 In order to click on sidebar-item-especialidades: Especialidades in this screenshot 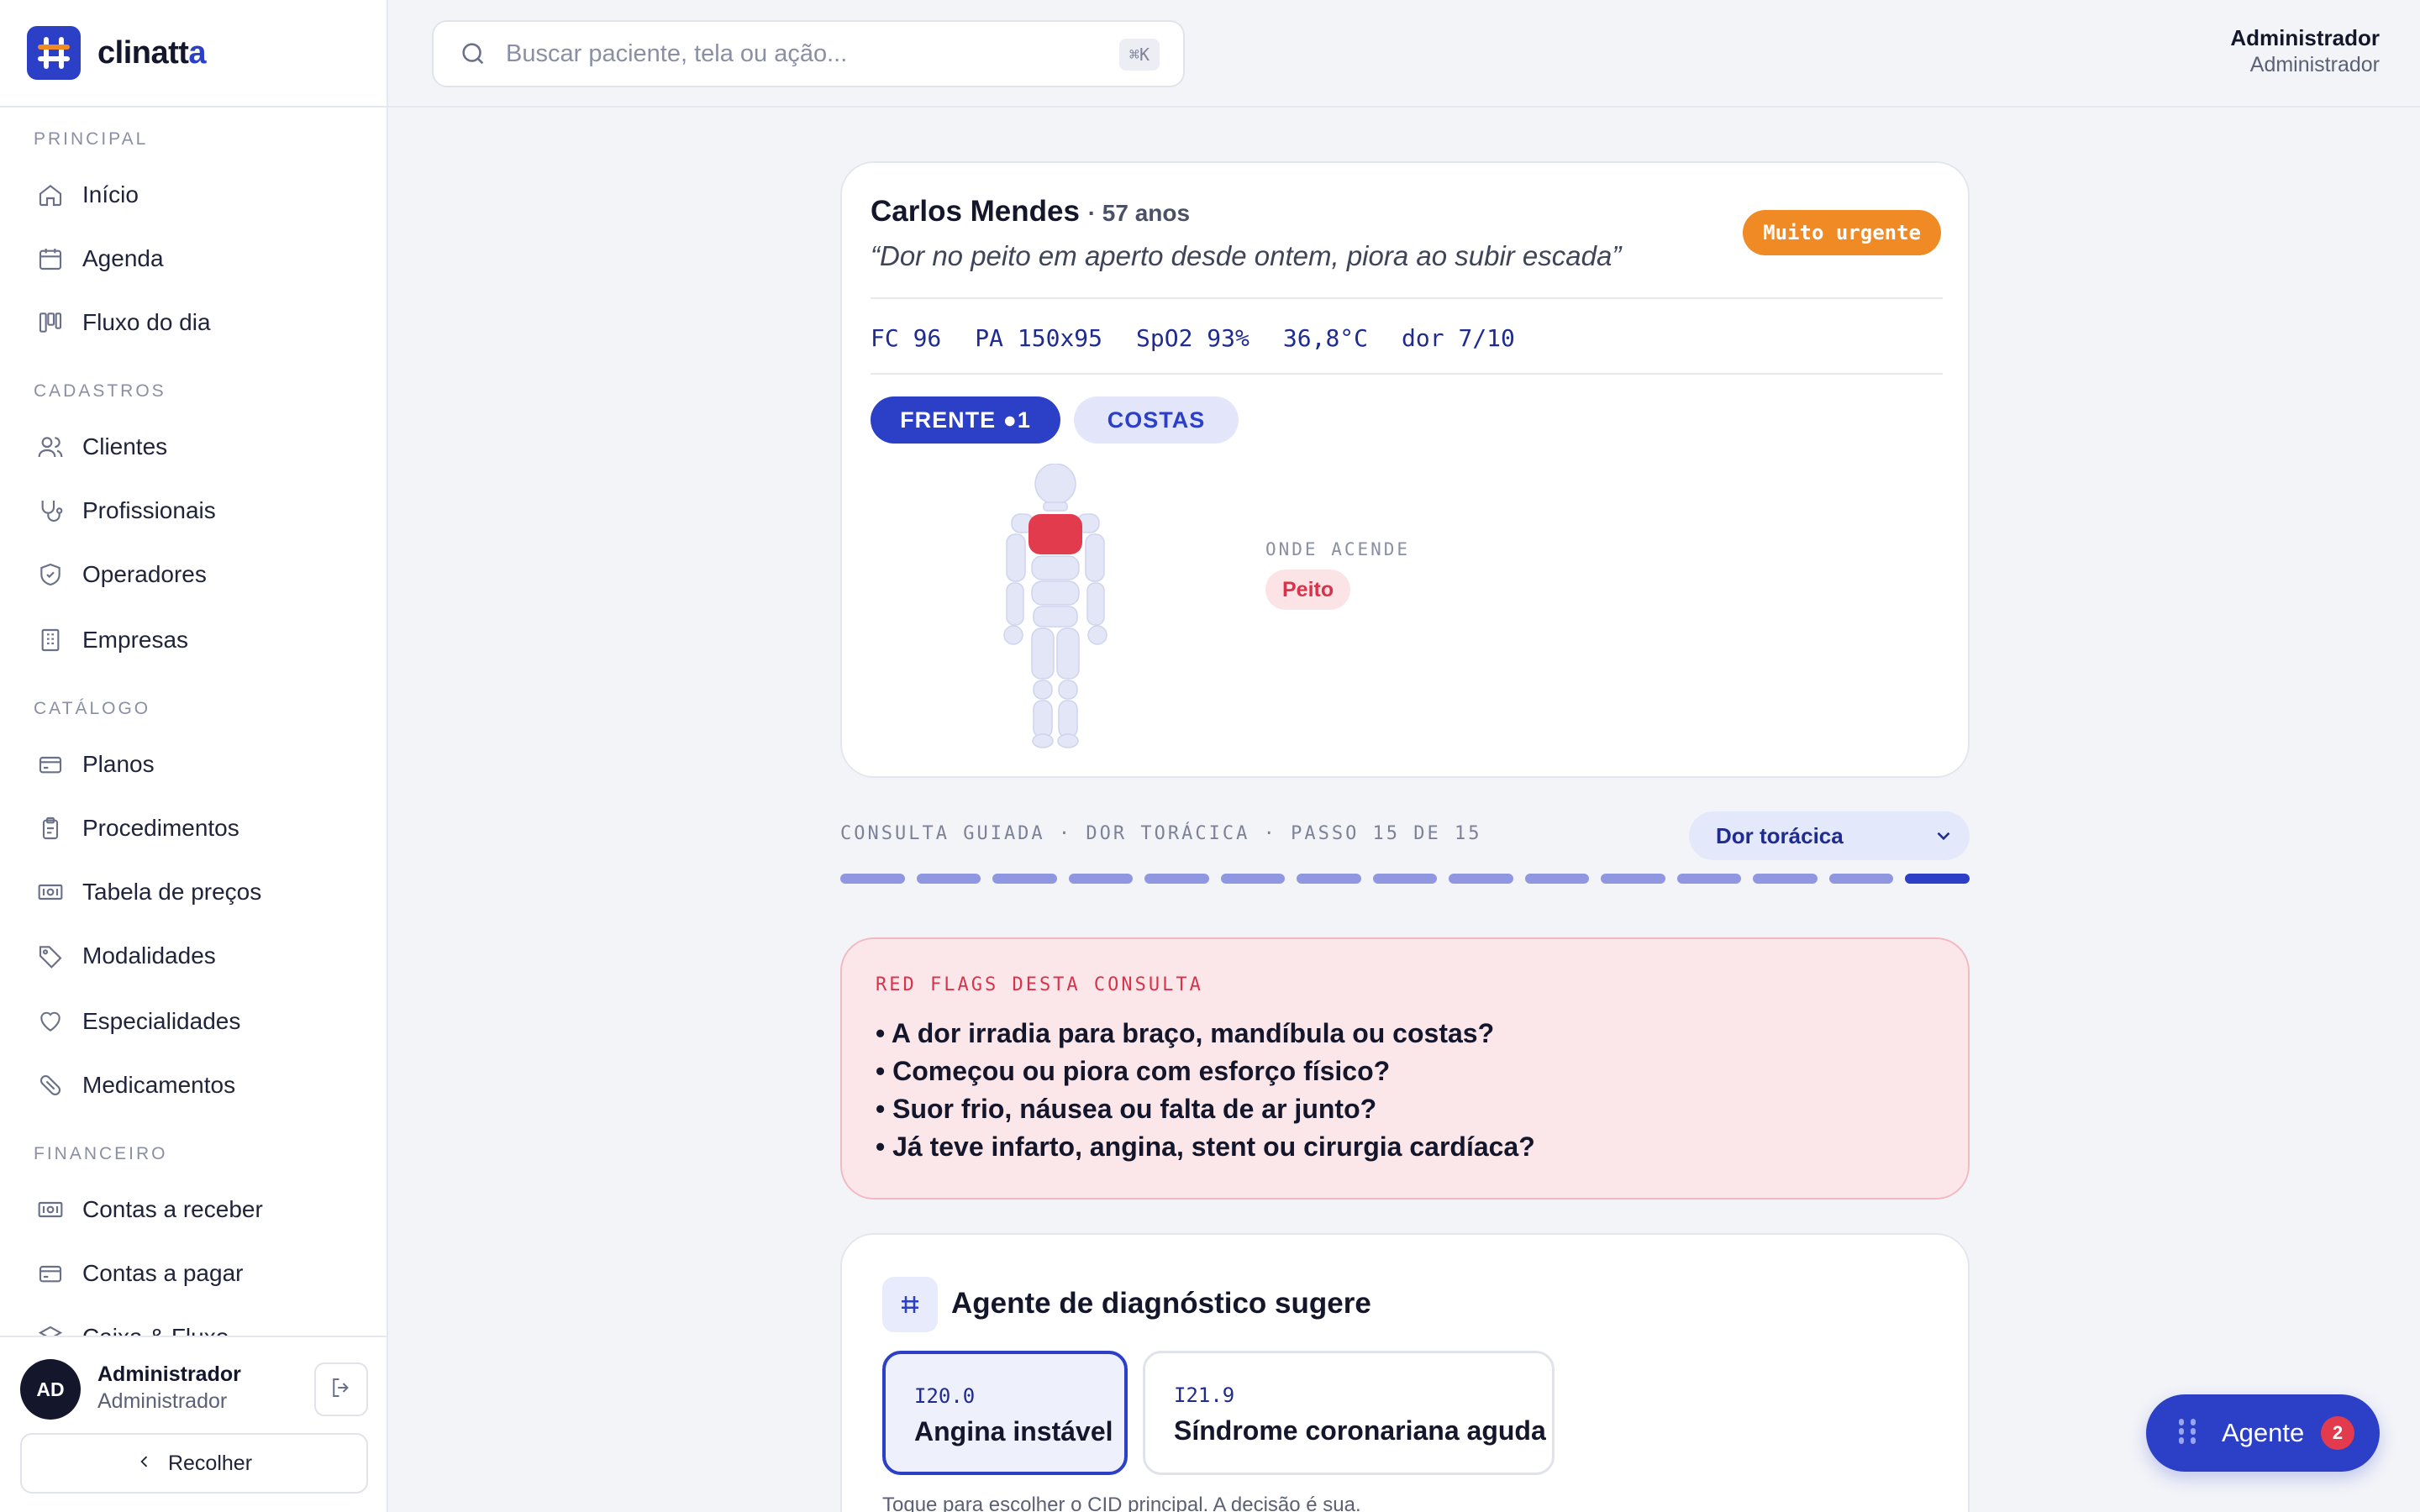, I will do `click(193, 1021)`.